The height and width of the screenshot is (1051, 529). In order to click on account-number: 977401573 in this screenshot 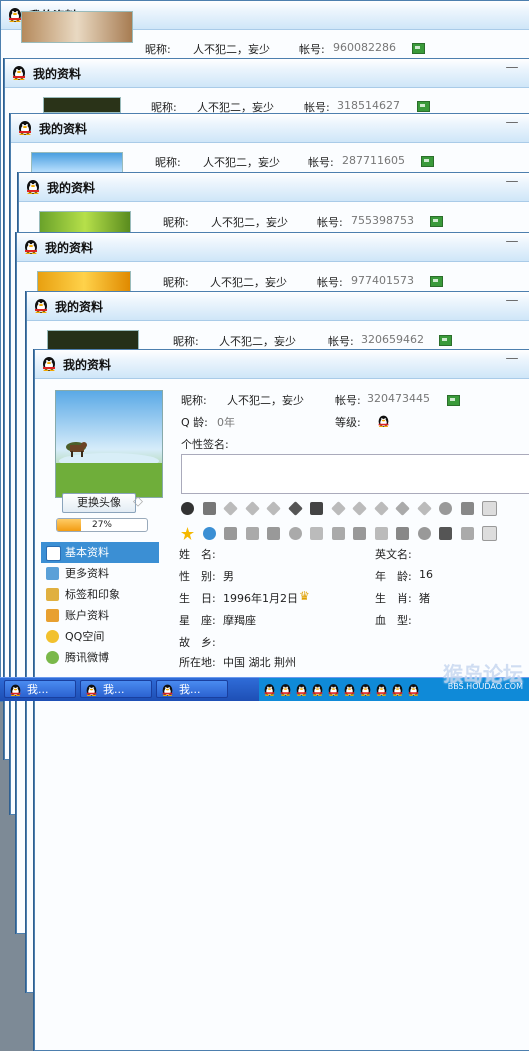, I will do `click(382, 280)`.